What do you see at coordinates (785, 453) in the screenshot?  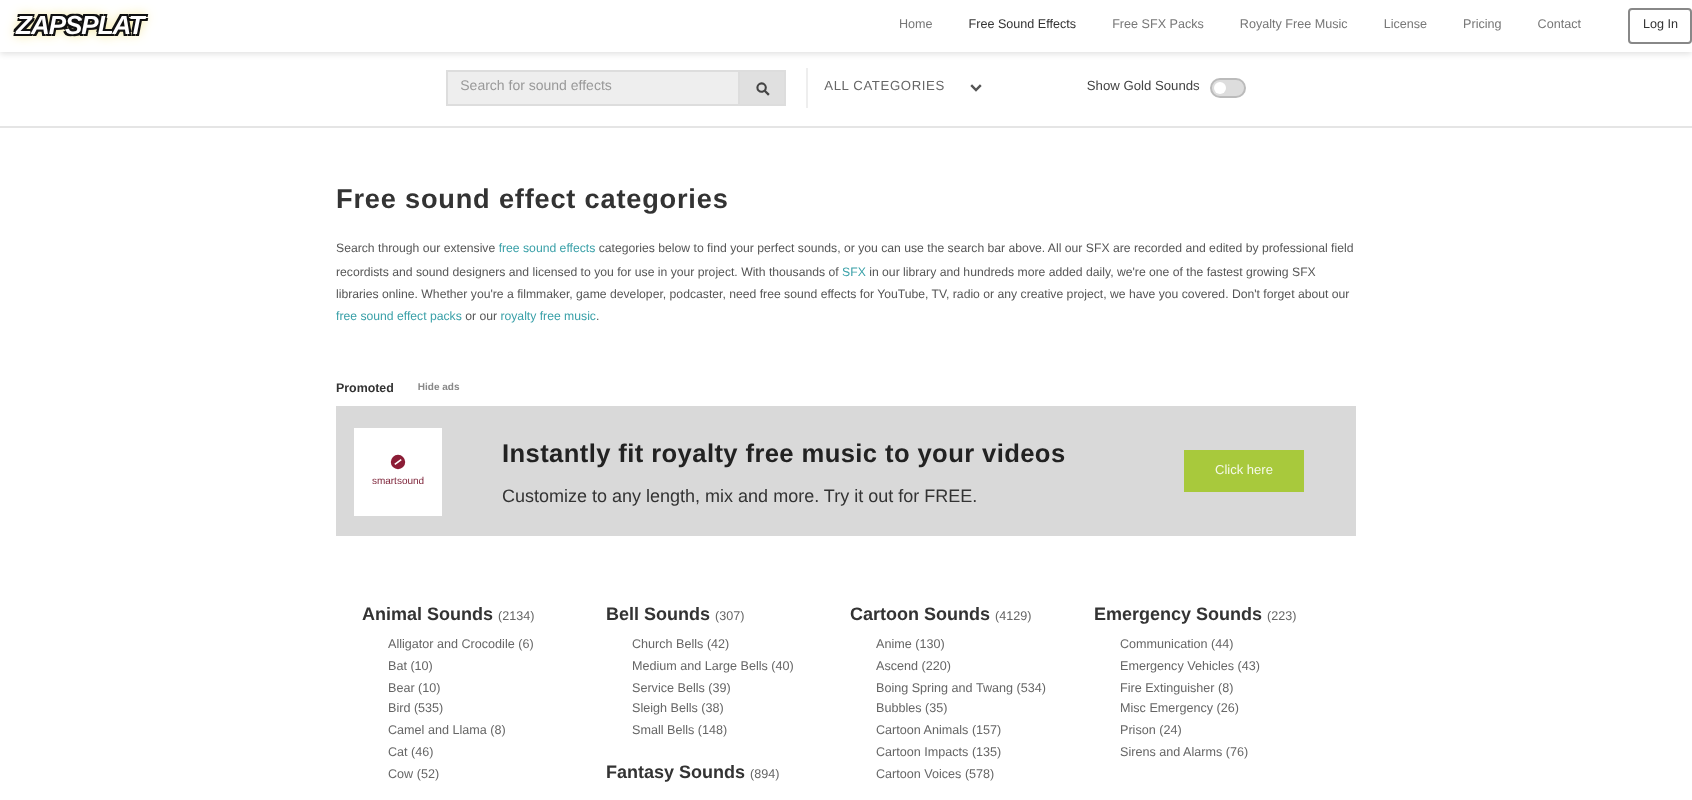 I see `ad-title: Instantly fit royalty free music to your videos` at bounding box center [785, 453].